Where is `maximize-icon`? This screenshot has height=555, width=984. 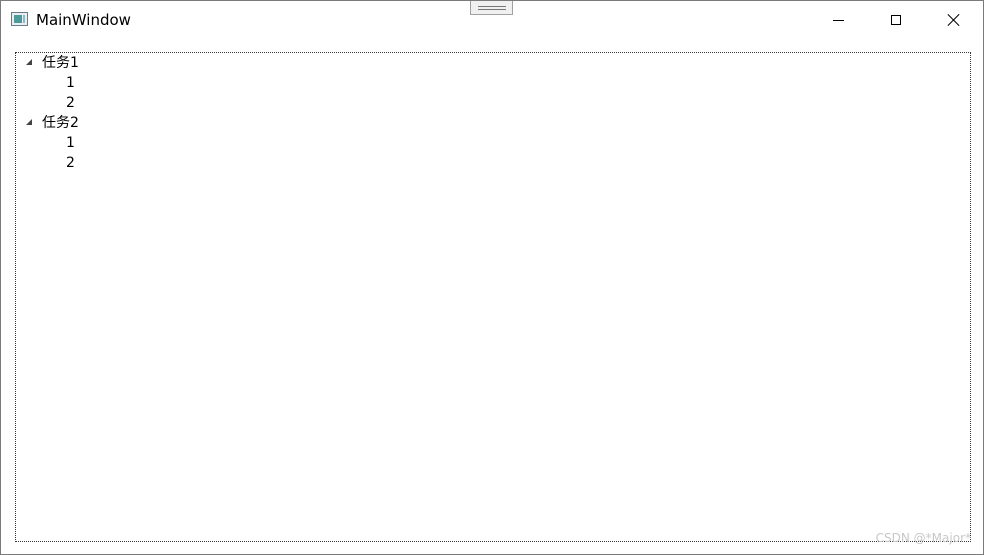 maximize-icon is located at coordinates (896, 20).